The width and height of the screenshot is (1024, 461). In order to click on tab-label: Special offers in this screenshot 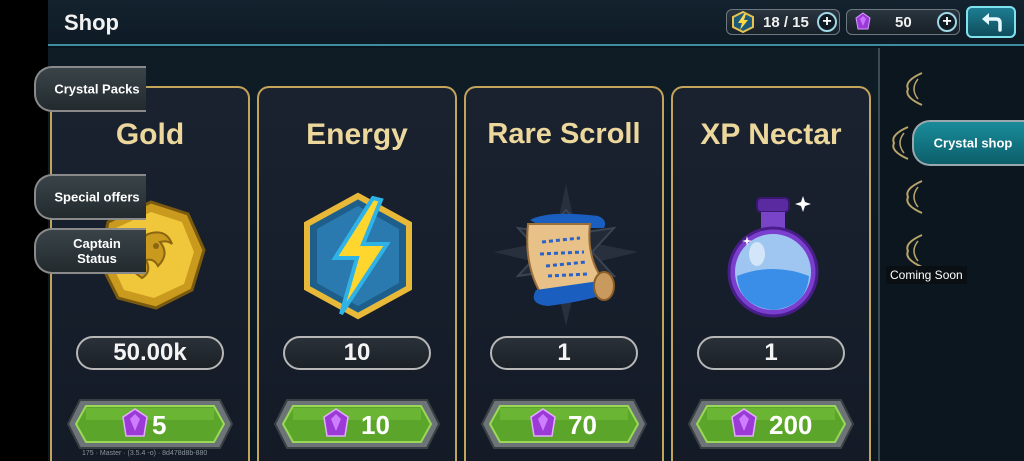, I will do `click(97, 197)`.